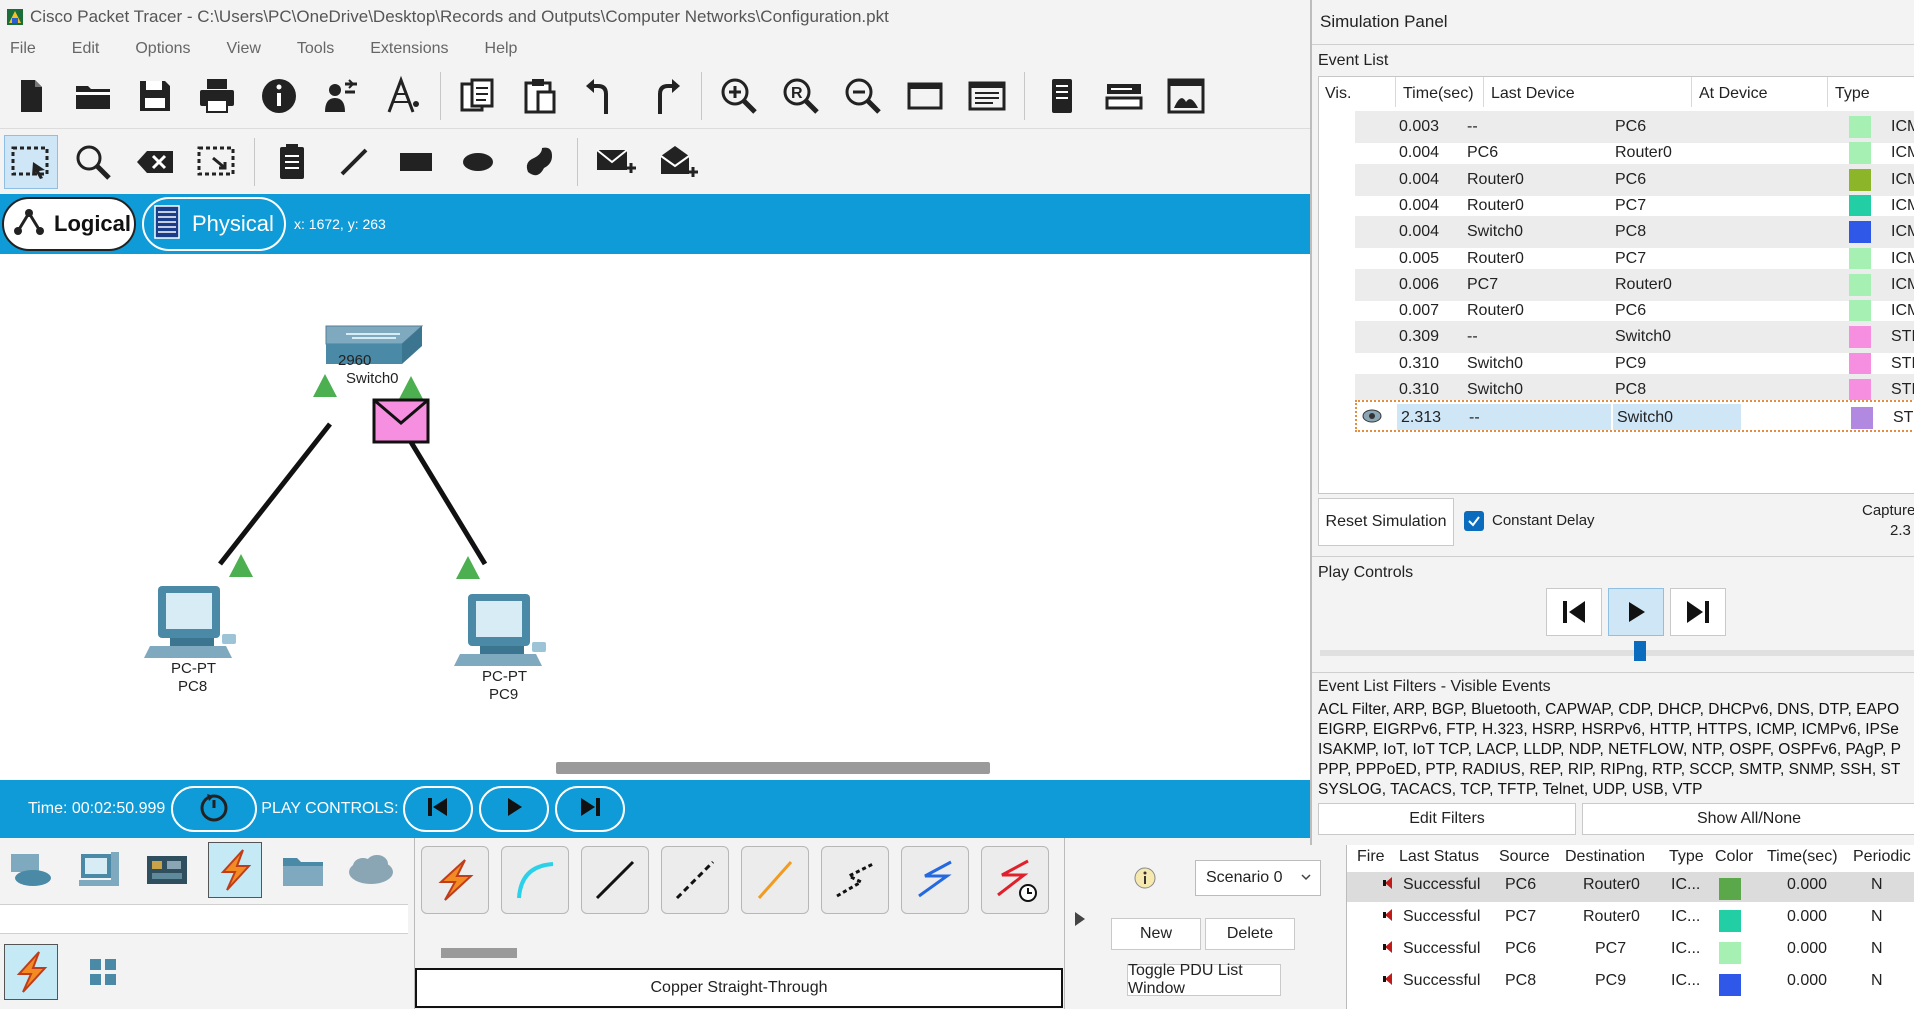 The width and height of the screenshot is (1914, 1009). I want to click on end-devices-icon, so click(99, 870).